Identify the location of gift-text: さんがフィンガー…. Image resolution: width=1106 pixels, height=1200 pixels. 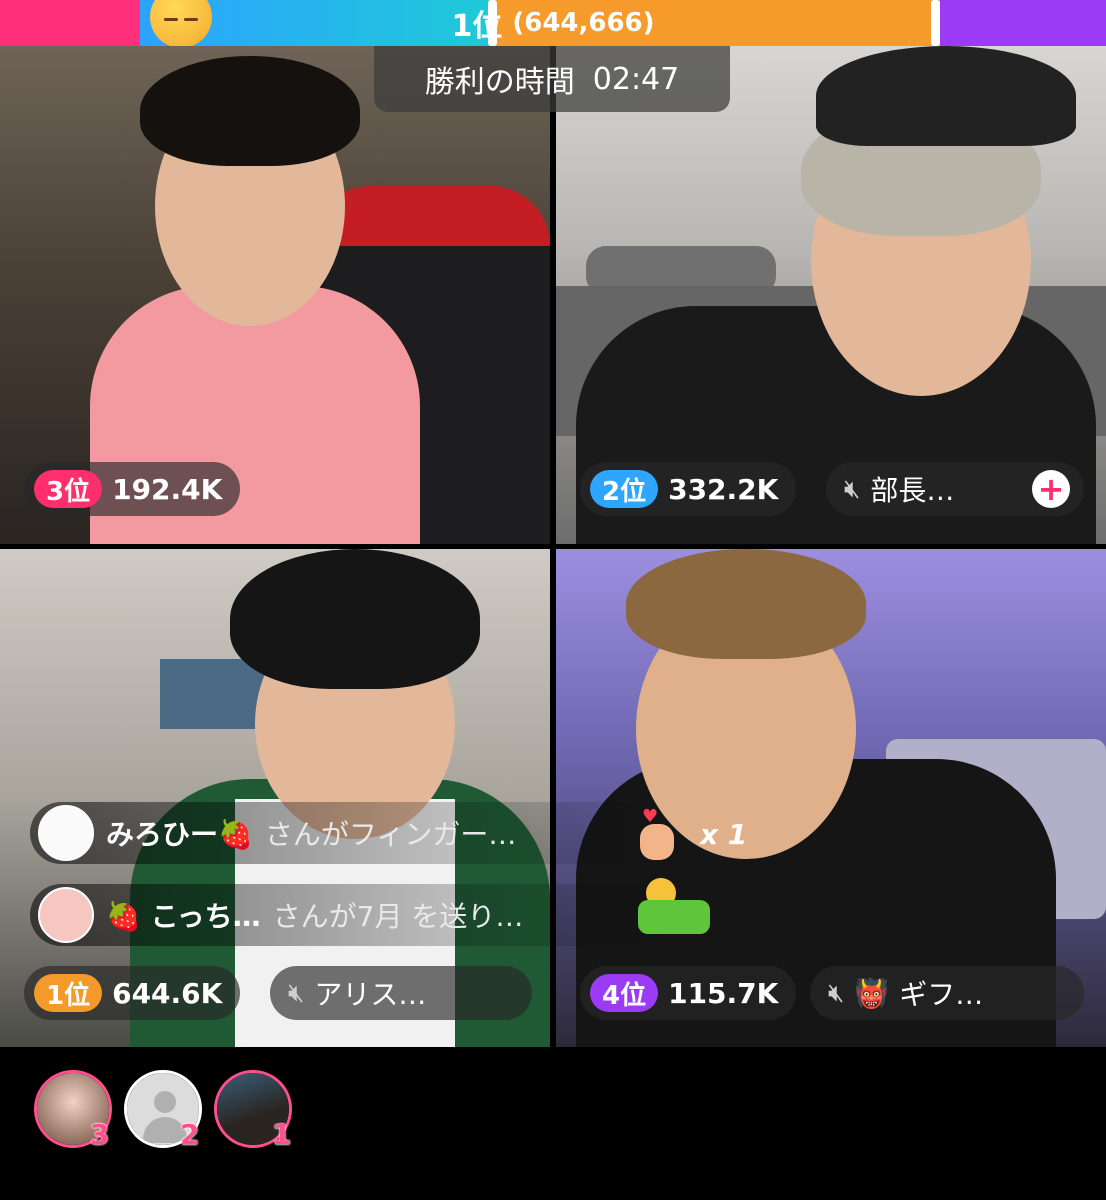
(390, 834).